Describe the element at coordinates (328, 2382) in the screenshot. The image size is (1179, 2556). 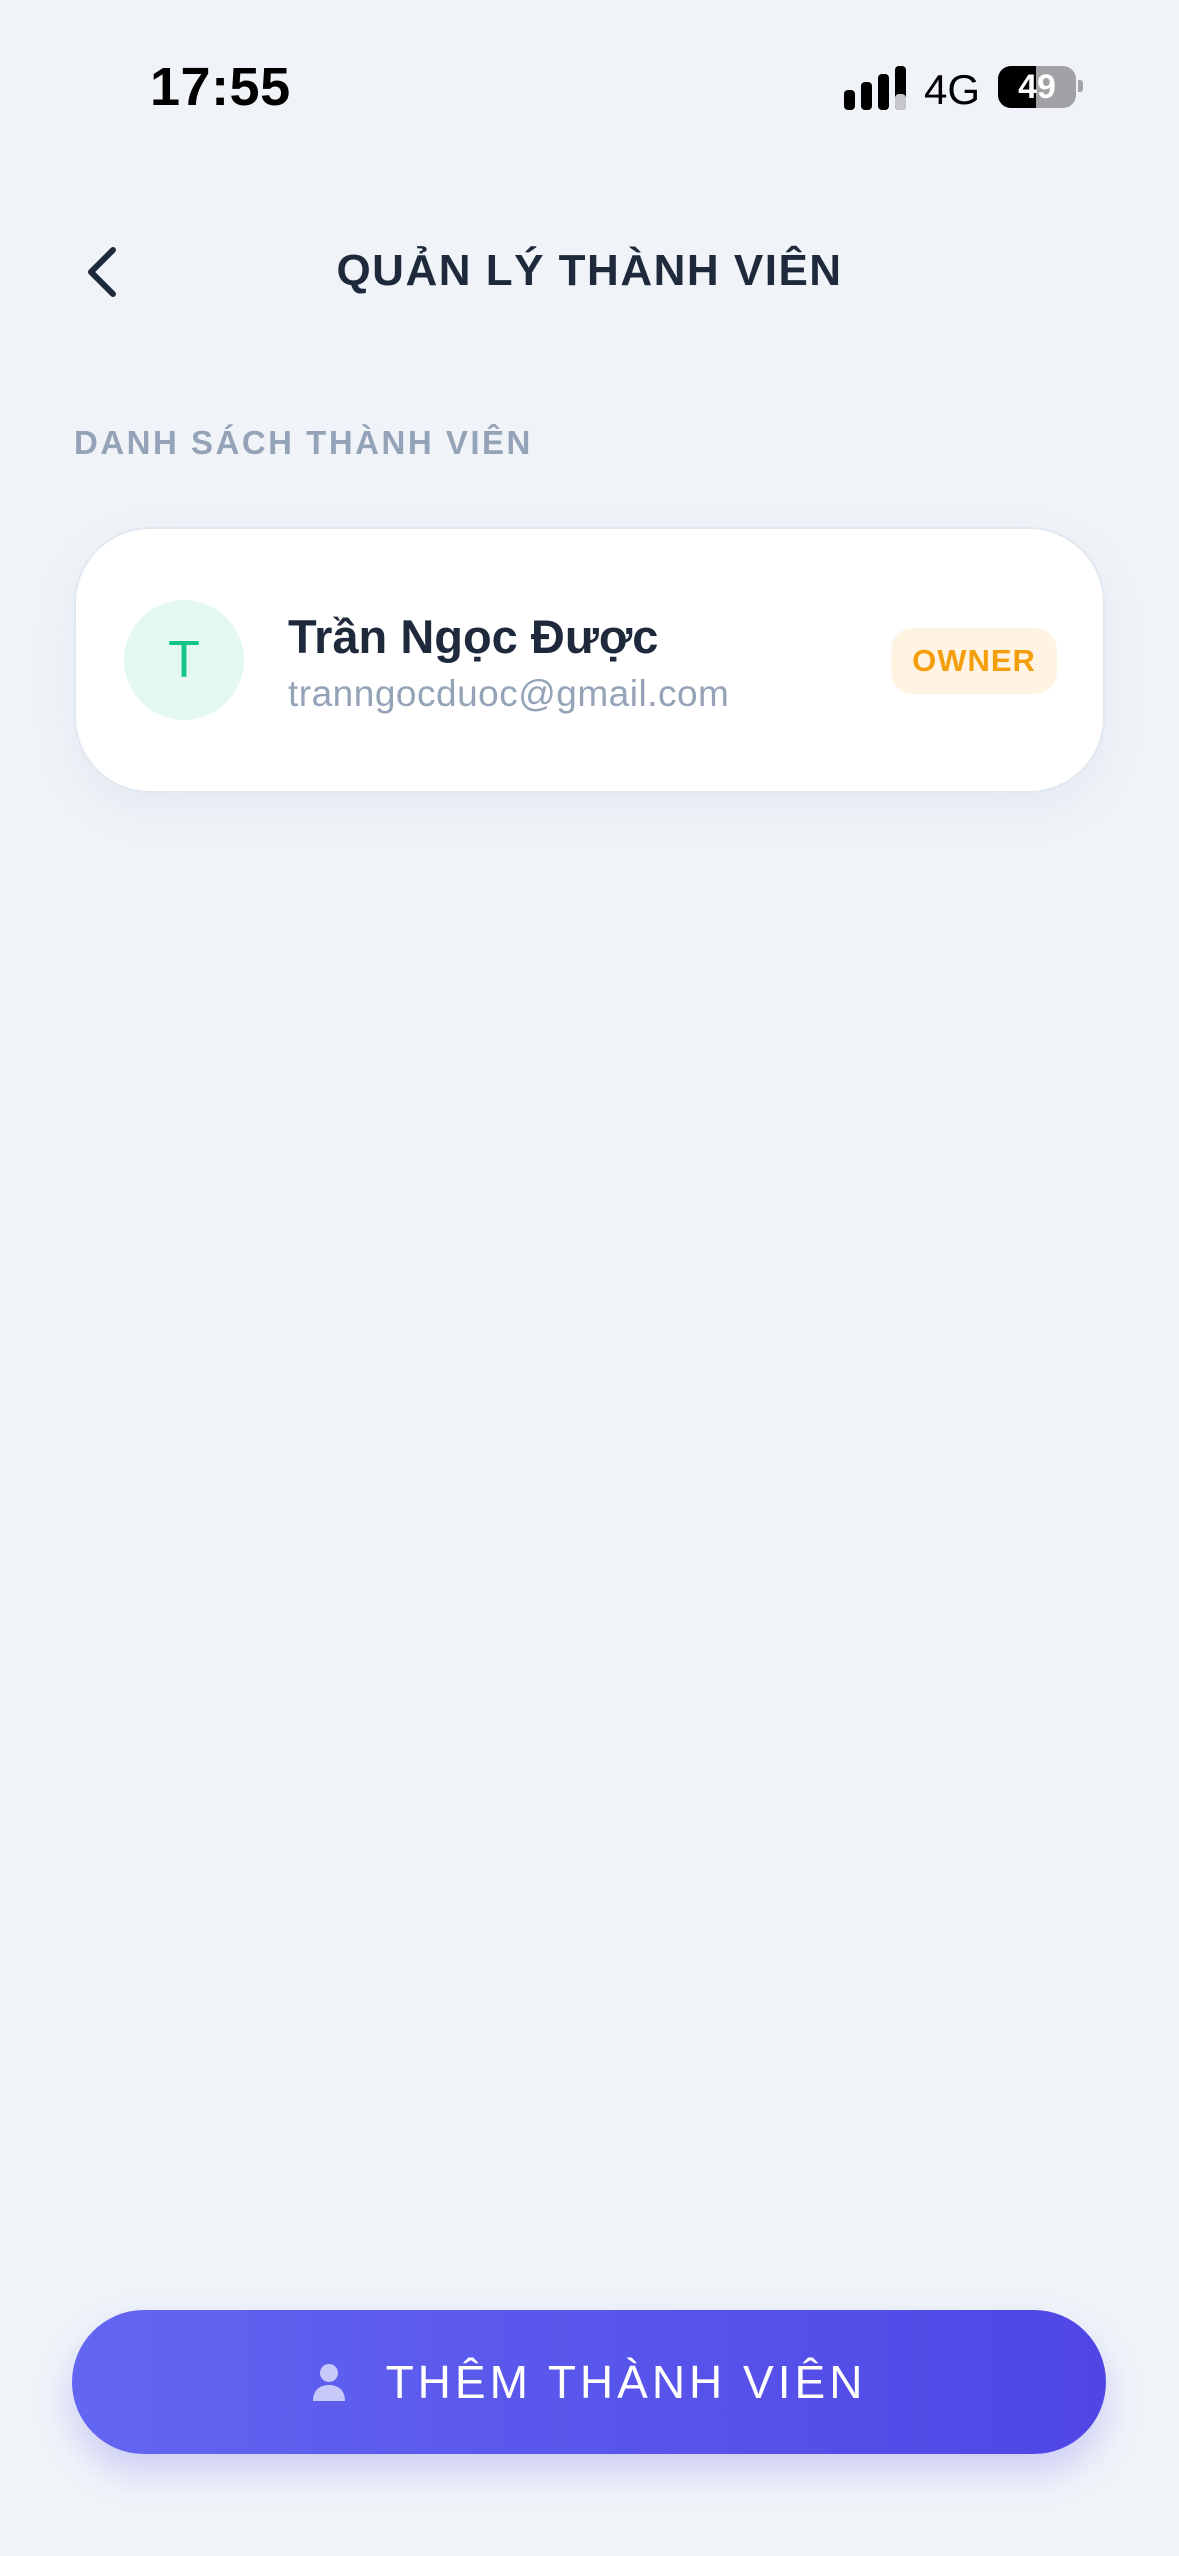
I see `person-icon` at that location.